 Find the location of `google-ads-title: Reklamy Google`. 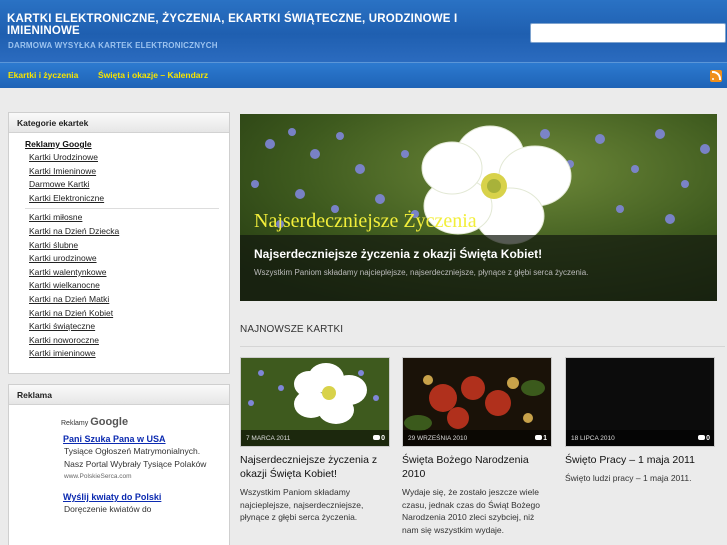

google-ads-title: Reklamy Google is located at coordinates (127, 144).